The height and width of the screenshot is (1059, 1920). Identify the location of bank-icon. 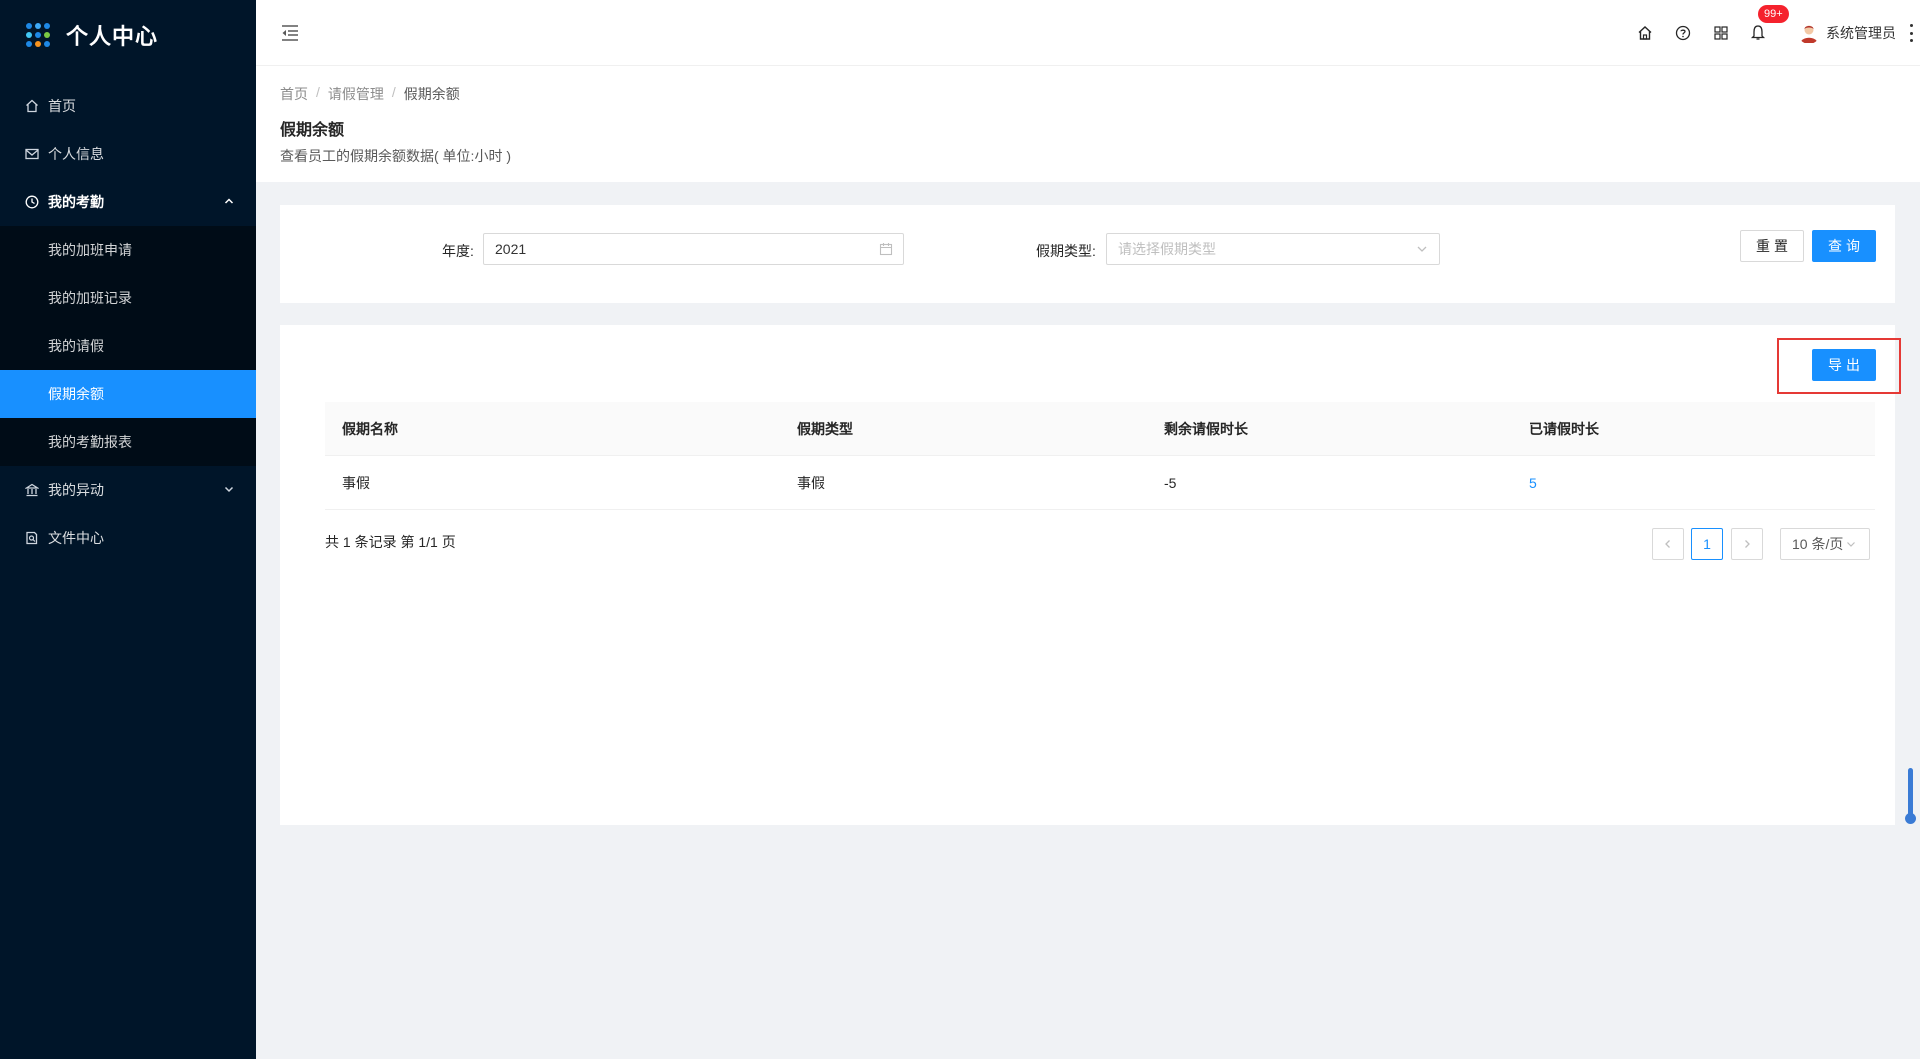
(32, 490).